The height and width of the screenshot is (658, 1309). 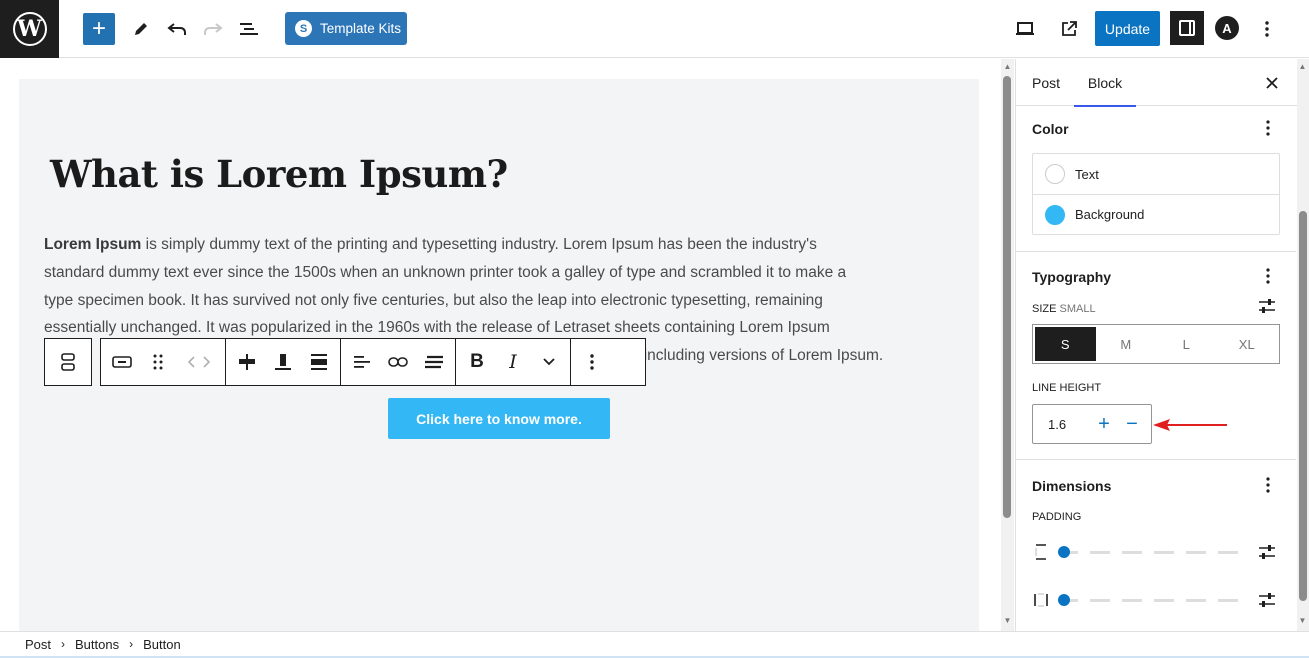 I want to click on dimensions-section-title: Dimensions, so click(x=1072, y=486).